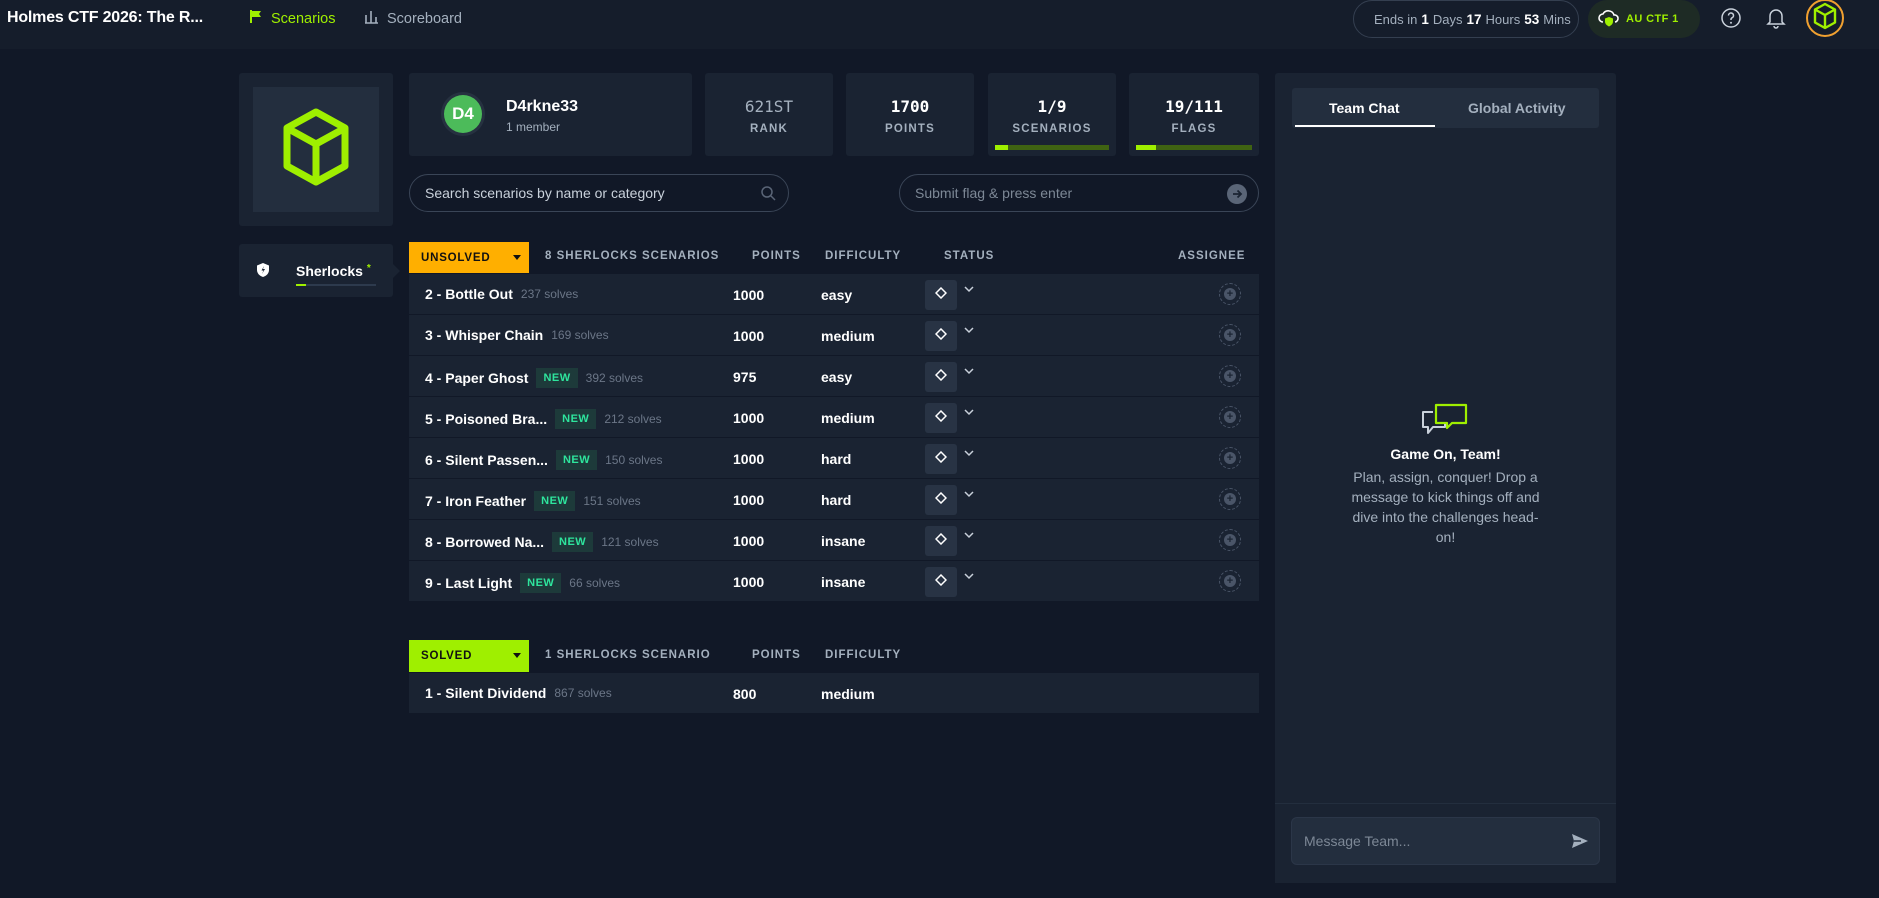  What do you see at coordinates (475, 501) in the screenshot?
I see `scenario-name: 7 - Iron Feather` at bounding box center [475, 501].